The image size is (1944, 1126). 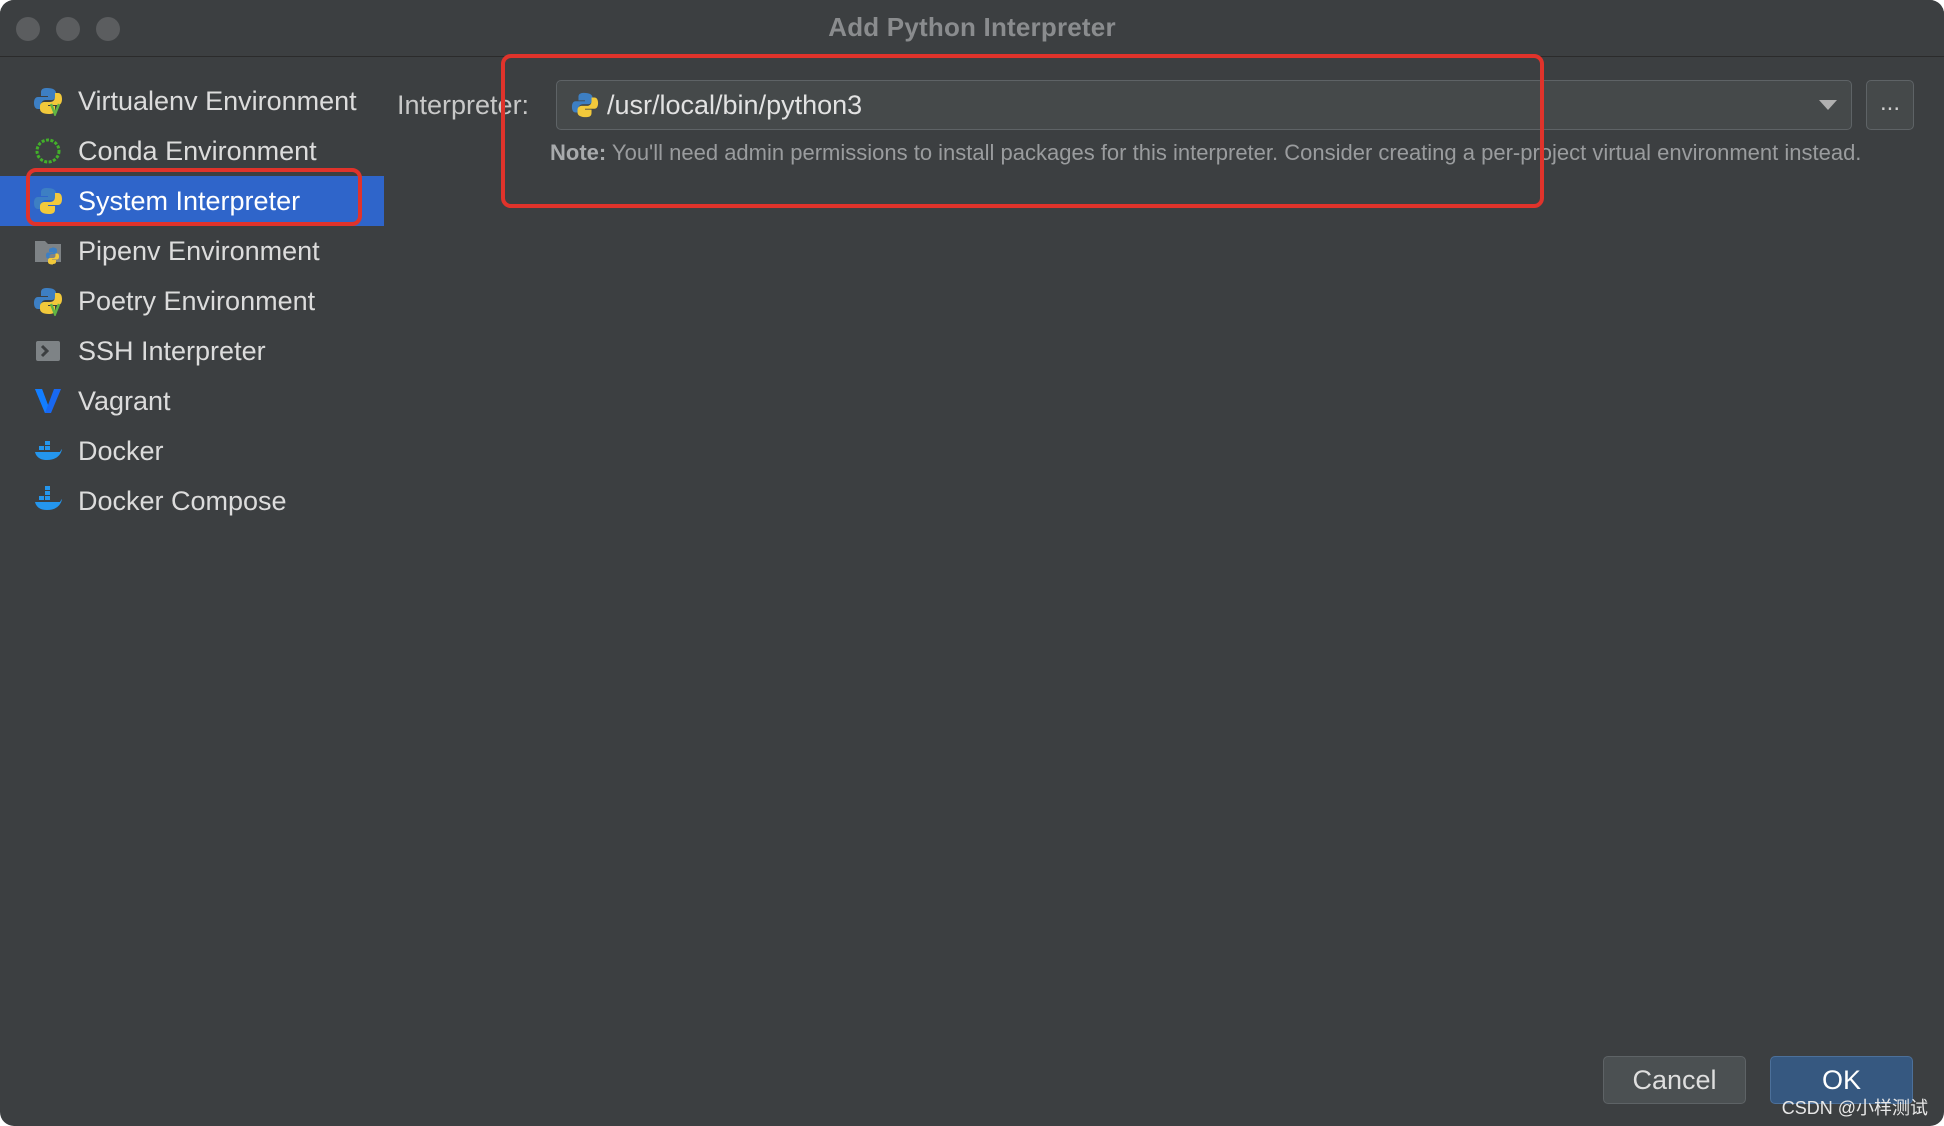 I want to click on sidebar-item-label: Virtualenv Environment, so click(x=217, y=100).